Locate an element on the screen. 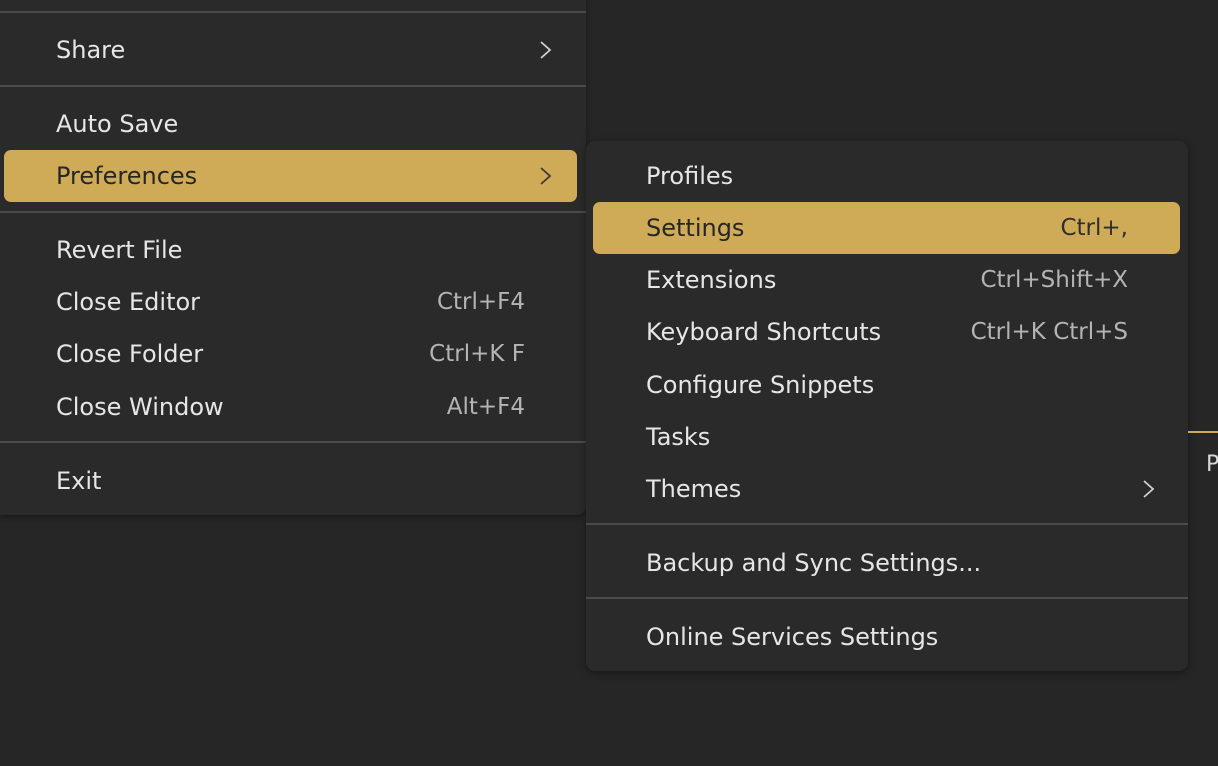 This screenshot has width=1218, height=766. menu-item-tasks: Tasks is located at coordinates (886, 437).